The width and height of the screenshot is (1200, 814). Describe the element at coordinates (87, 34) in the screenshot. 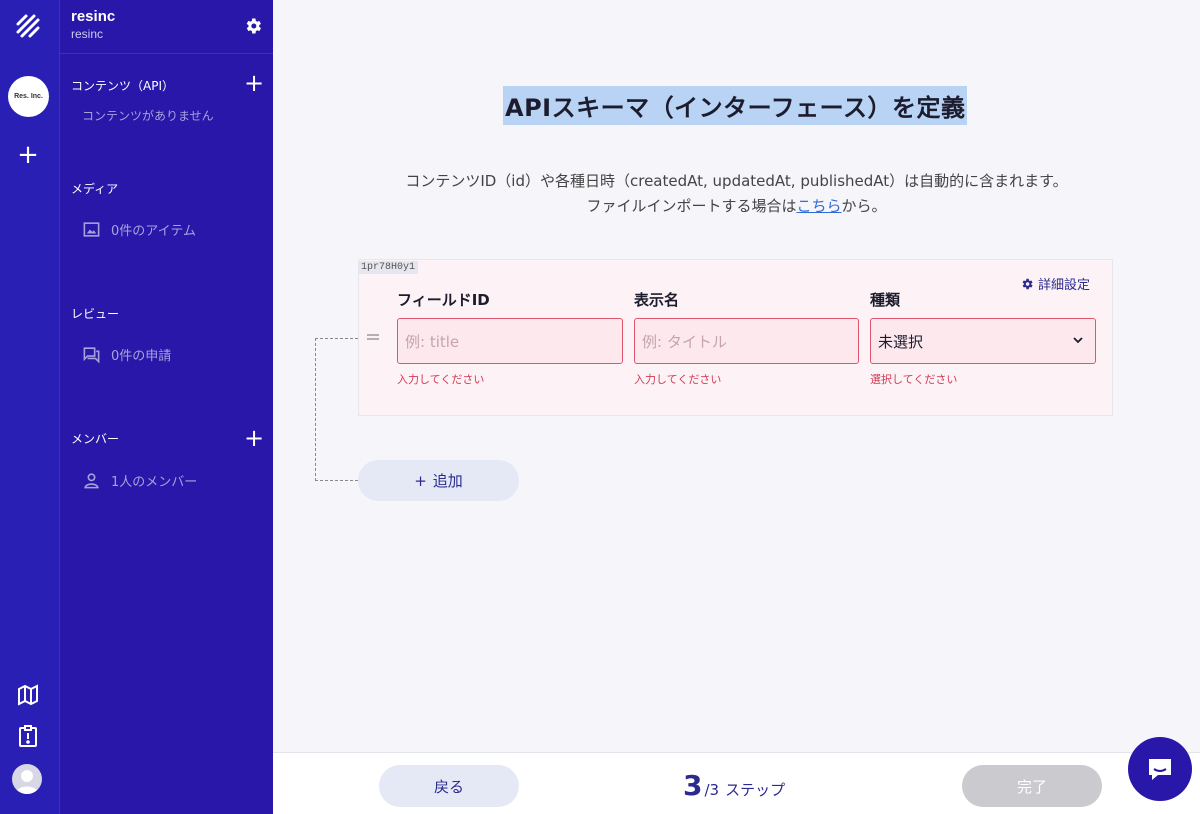

I see `workspace-subname: resinc` at that location.